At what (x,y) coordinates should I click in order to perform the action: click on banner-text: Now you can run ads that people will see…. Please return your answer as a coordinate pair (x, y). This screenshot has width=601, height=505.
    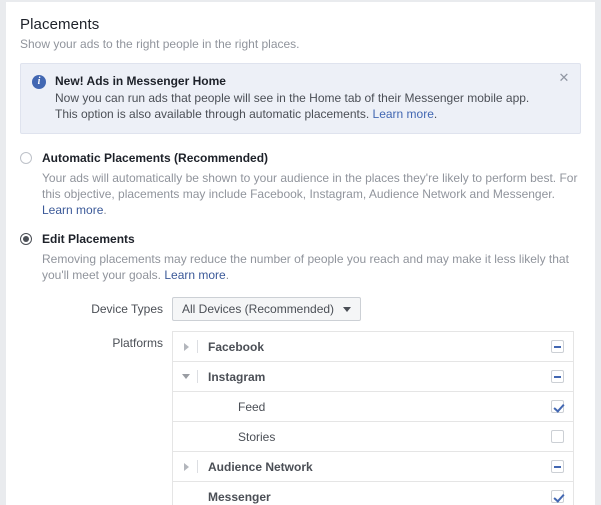
    Looking at the image, I should click on (300, 106).